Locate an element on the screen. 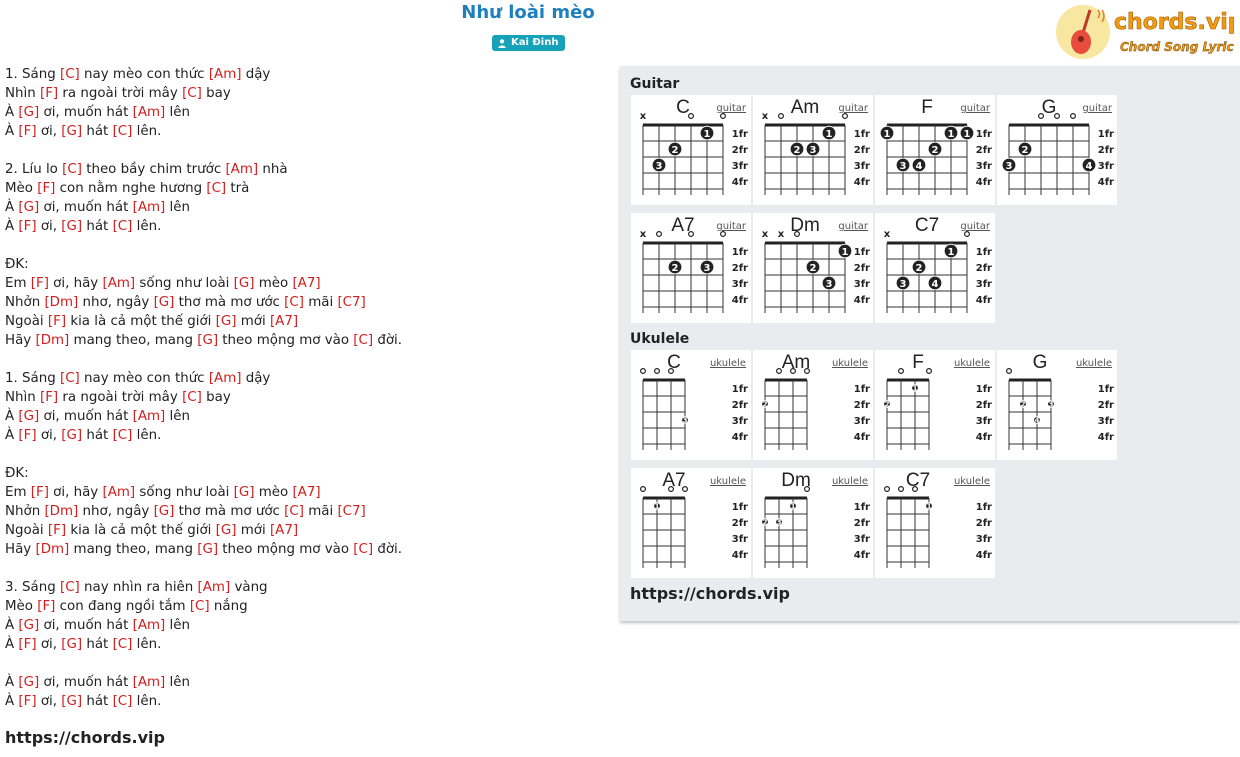  guitar-chord-C7: C7 guitar 1fr 2fr 3fr 4fr x 3 2 4 1 is located at coordinates (935, 268).